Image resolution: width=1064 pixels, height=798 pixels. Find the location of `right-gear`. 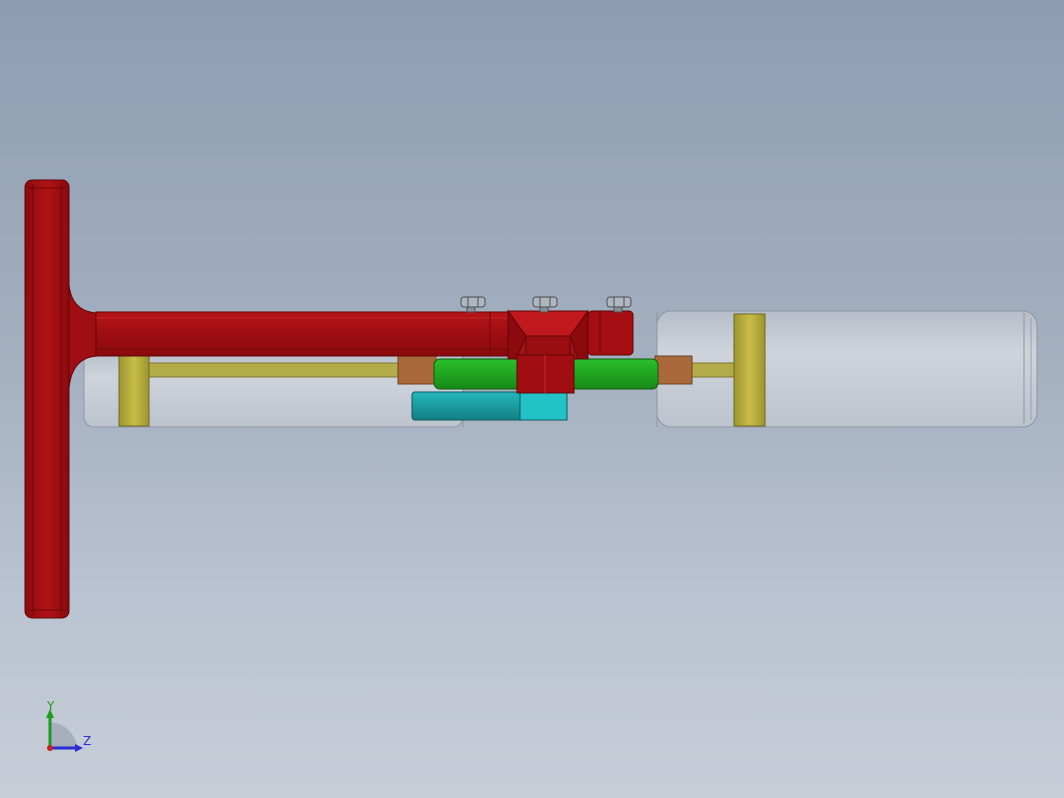

right-gear is located at coordinates (614, 374).